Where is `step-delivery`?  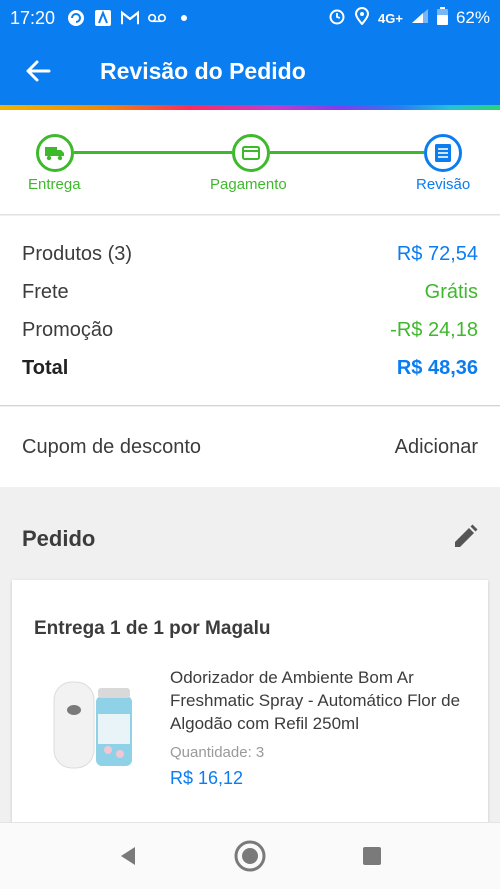
step-delivery is located at coordinates (55, 153).